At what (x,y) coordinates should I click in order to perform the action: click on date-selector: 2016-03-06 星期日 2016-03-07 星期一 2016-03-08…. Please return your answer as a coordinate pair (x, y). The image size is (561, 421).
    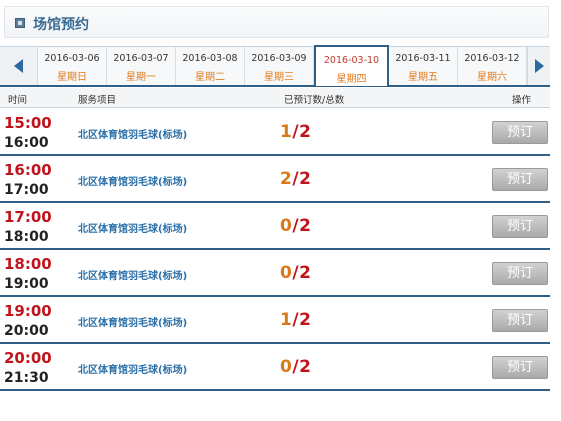
    Looking at the image, I should click on (275, 66).